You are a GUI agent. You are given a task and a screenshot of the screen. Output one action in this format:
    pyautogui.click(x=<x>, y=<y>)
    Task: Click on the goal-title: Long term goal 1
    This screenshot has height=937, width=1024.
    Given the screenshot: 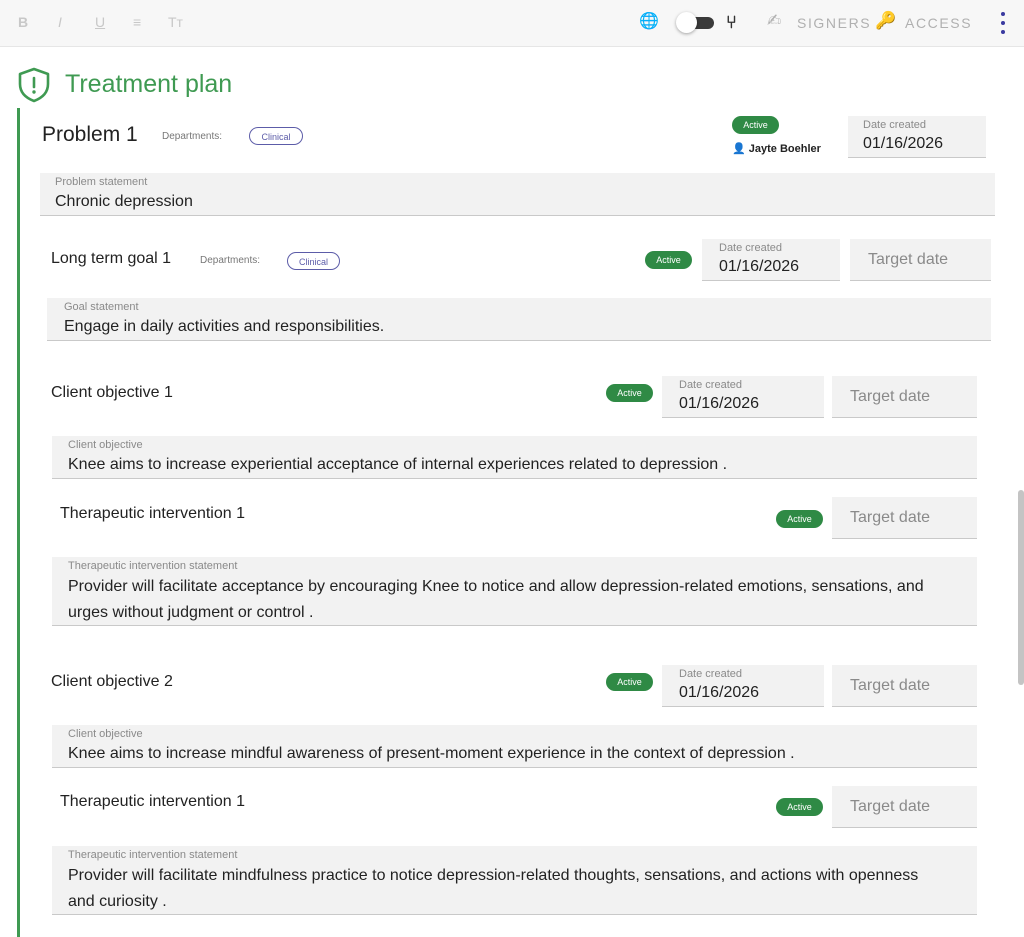 What is the action you would take?
    pyautogui.click(x=111, y=258)
    